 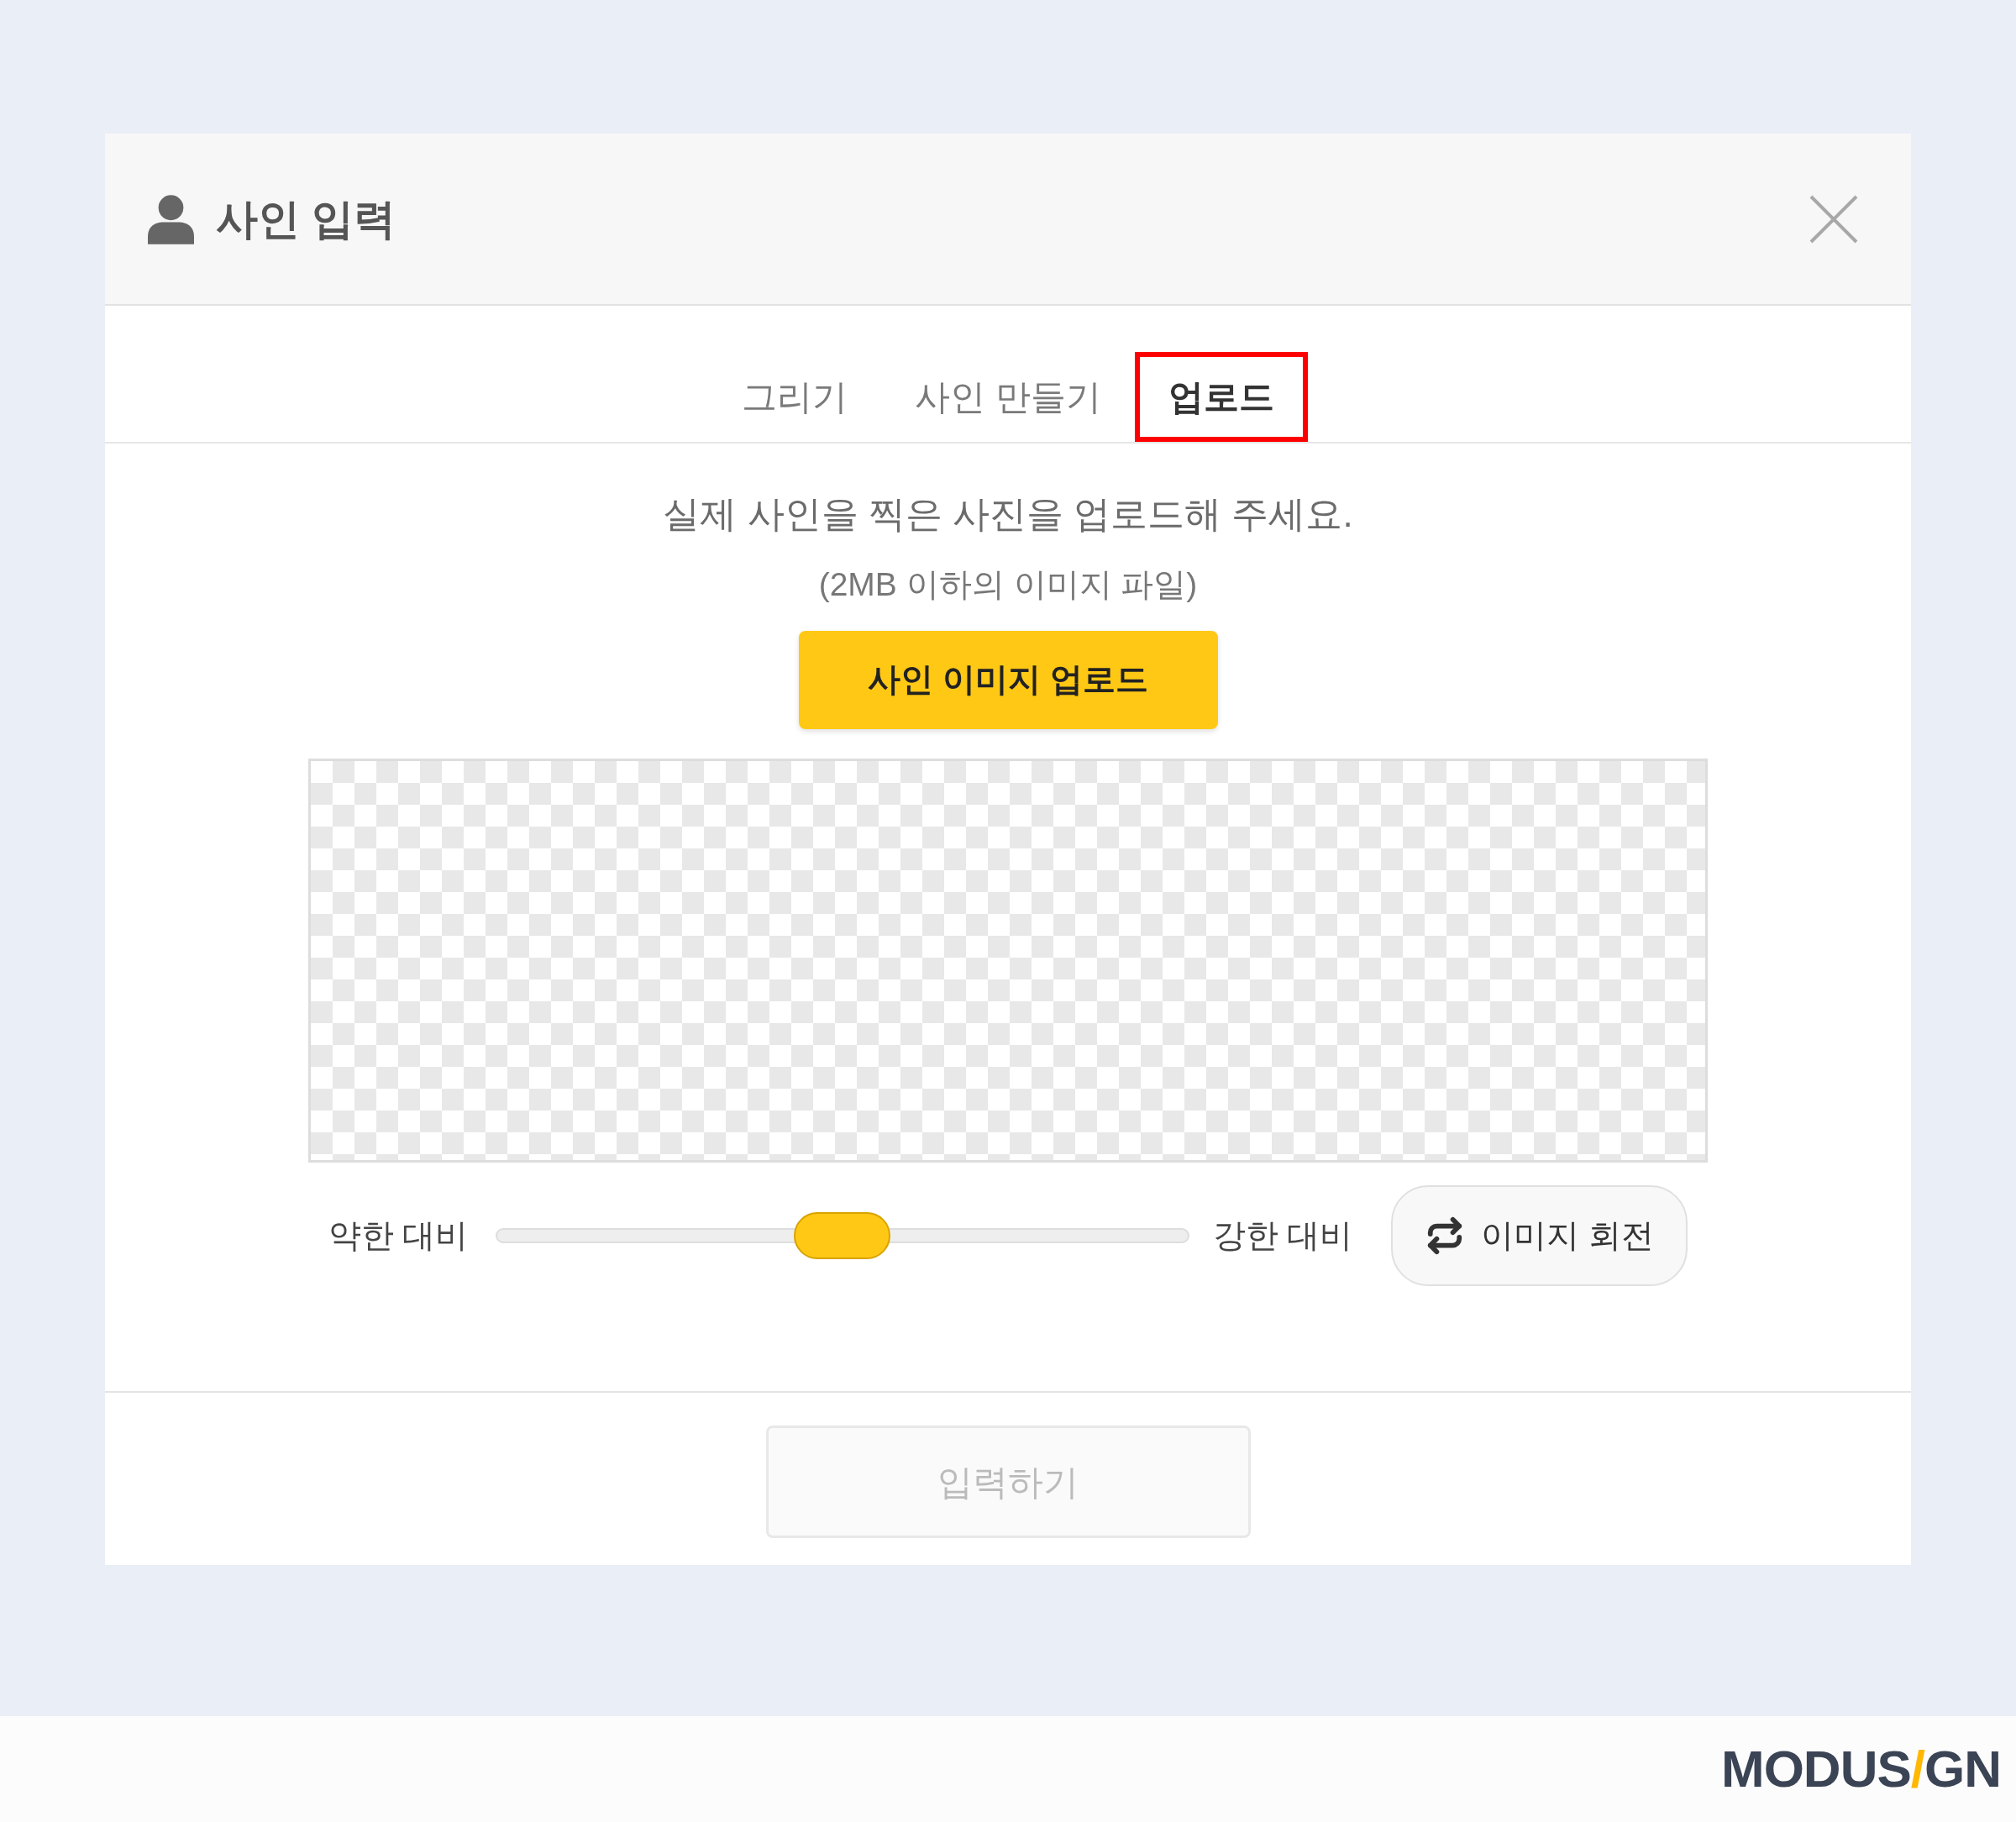 What do you see at coordinates (1008, 397) in the screenshot?
I see `tab: 사인 만들기` at bounding box center [1008, 397].